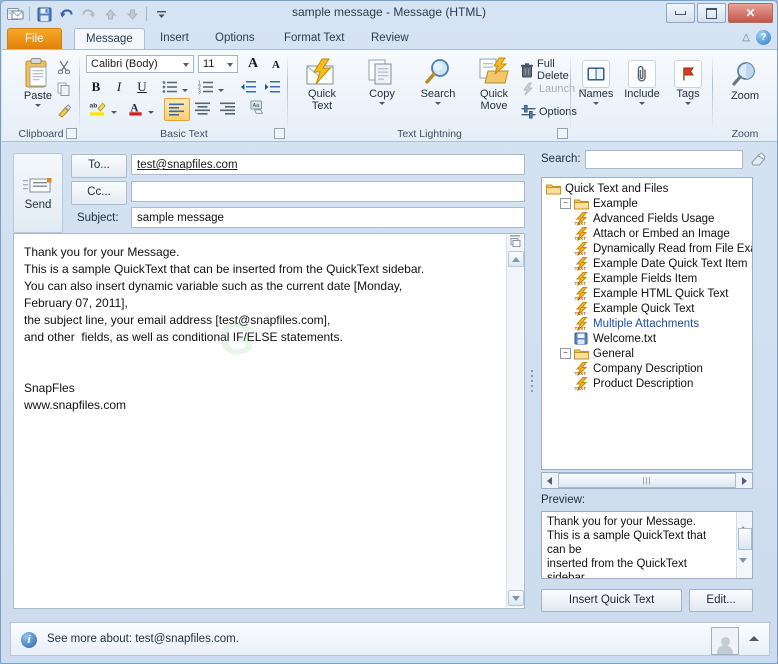 The height and width of the screenshot is (664, 778). What do you see at coordinates (151, 111) in the screenshot?
I see `font-color-dropdown` at bounding box center [151, 111].